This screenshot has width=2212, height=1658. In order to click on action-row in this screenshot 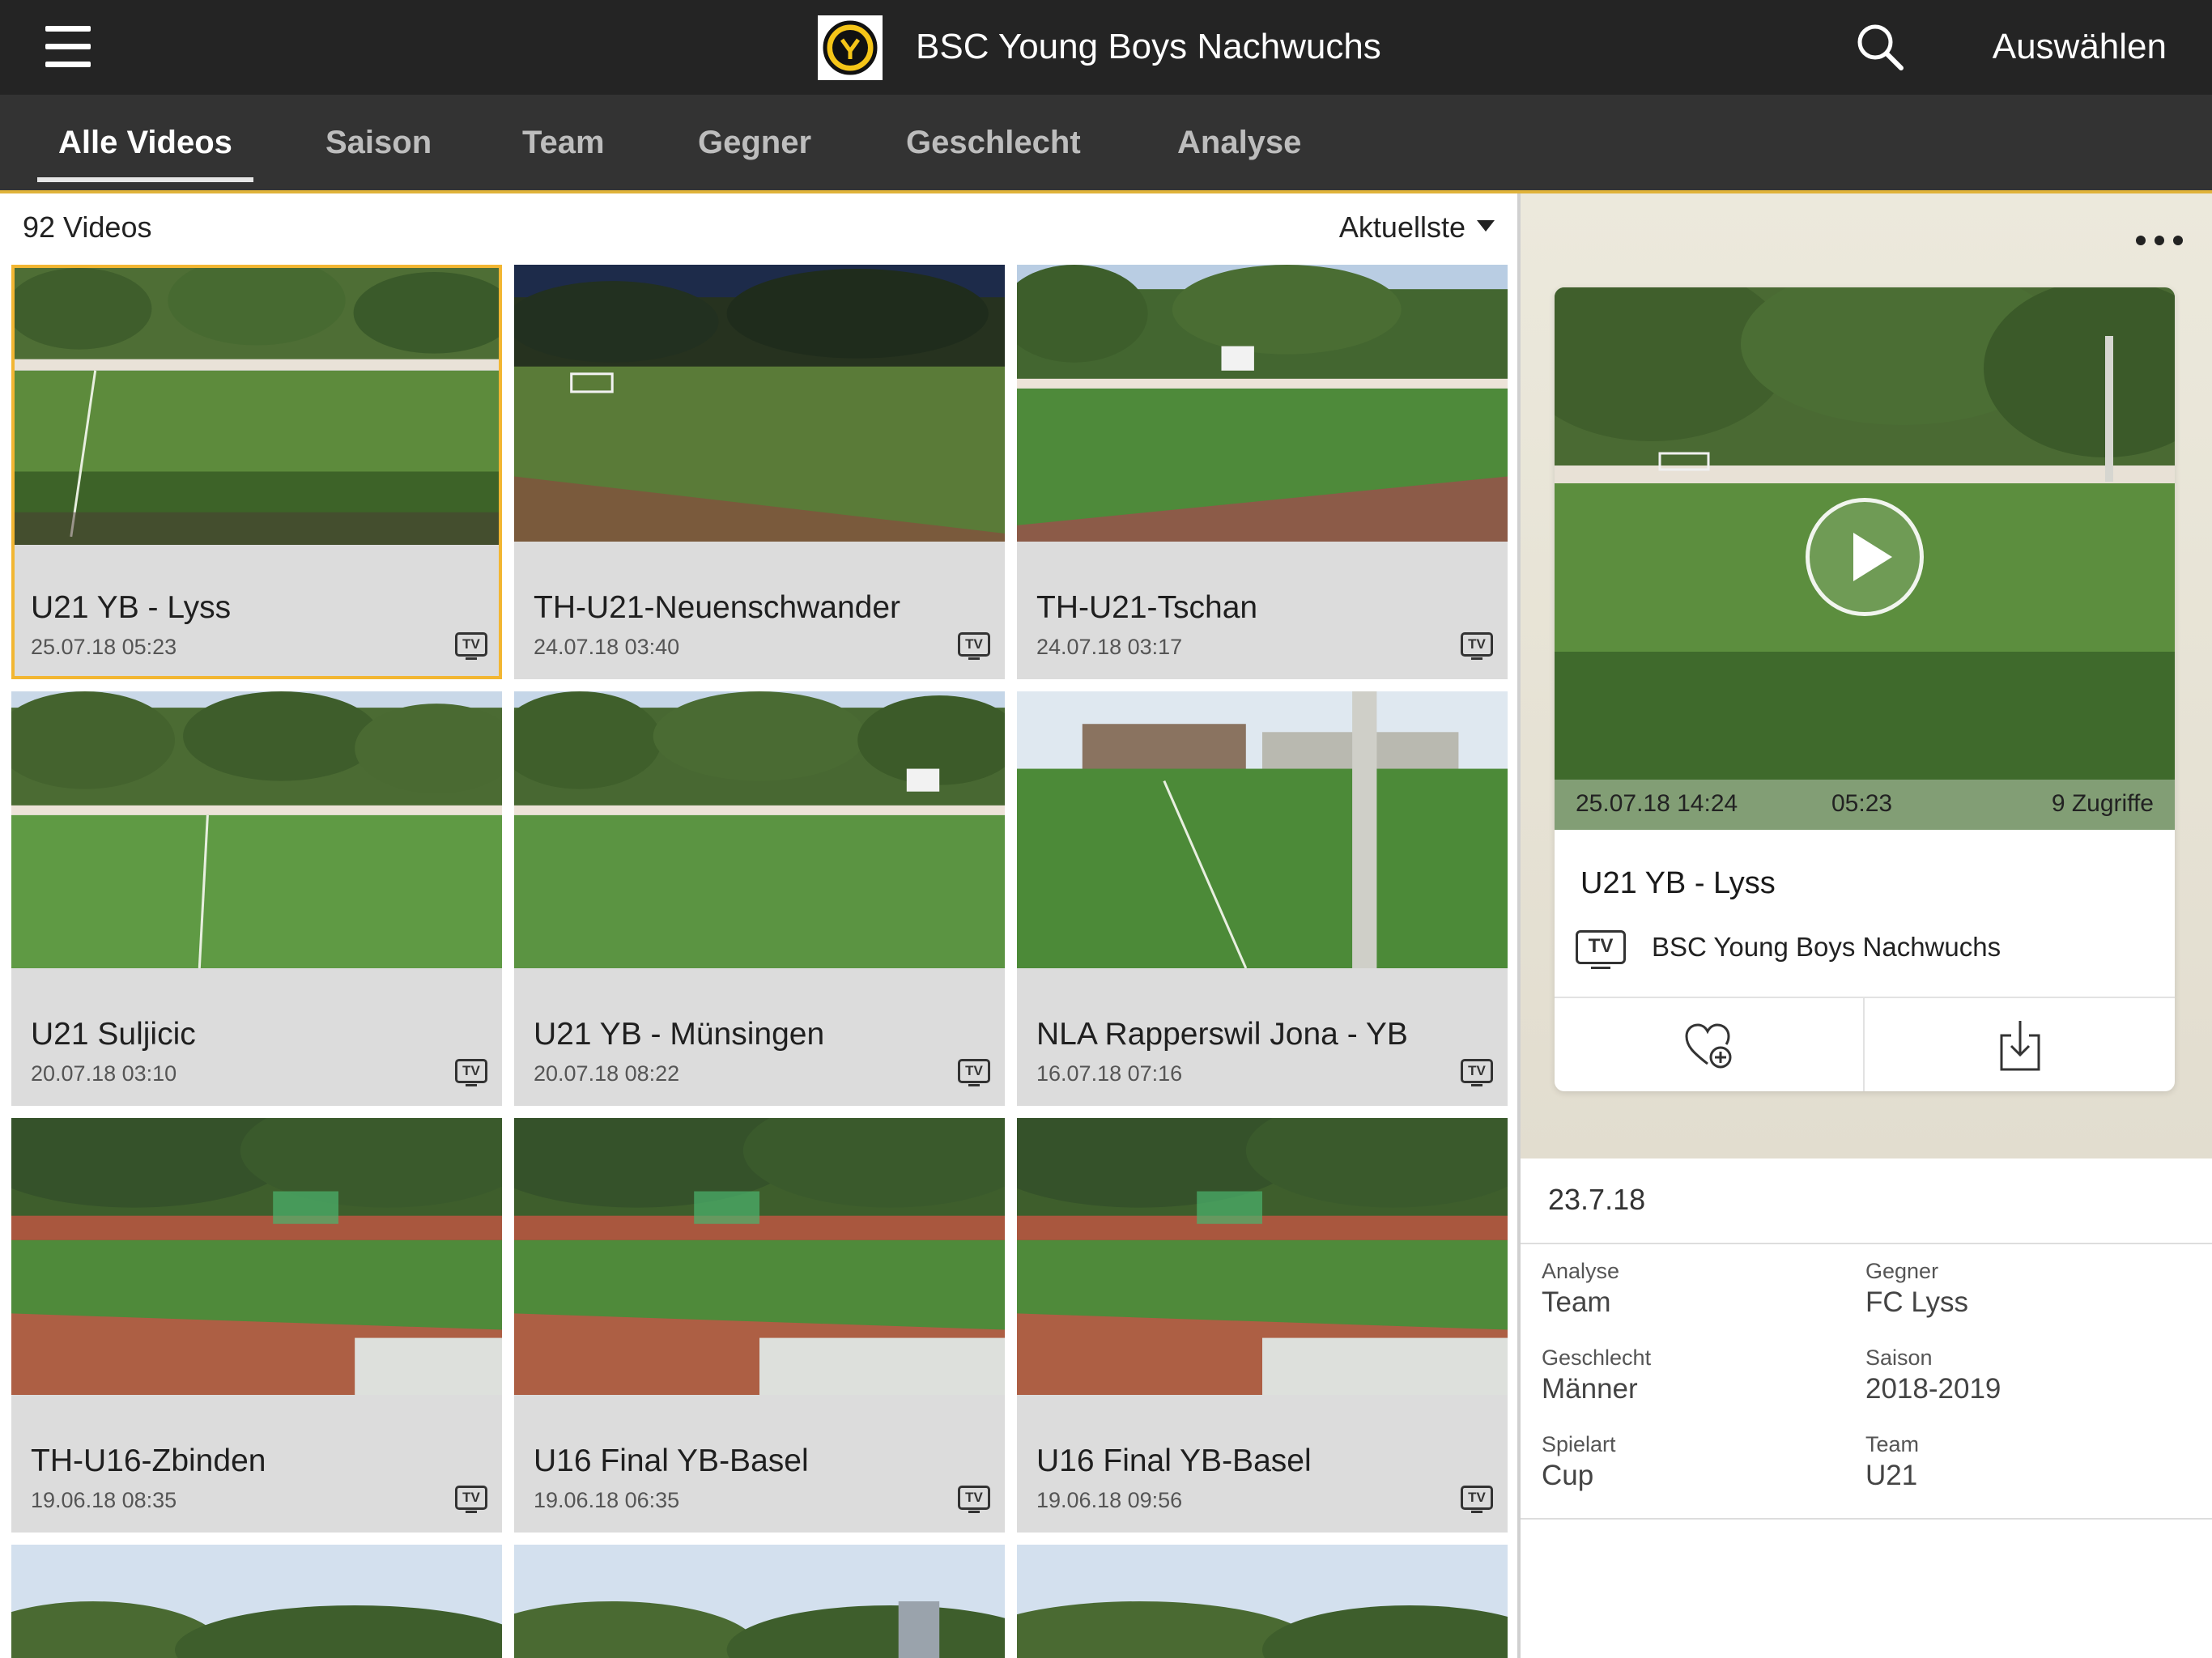, I will do `click(1865, 1044)`.